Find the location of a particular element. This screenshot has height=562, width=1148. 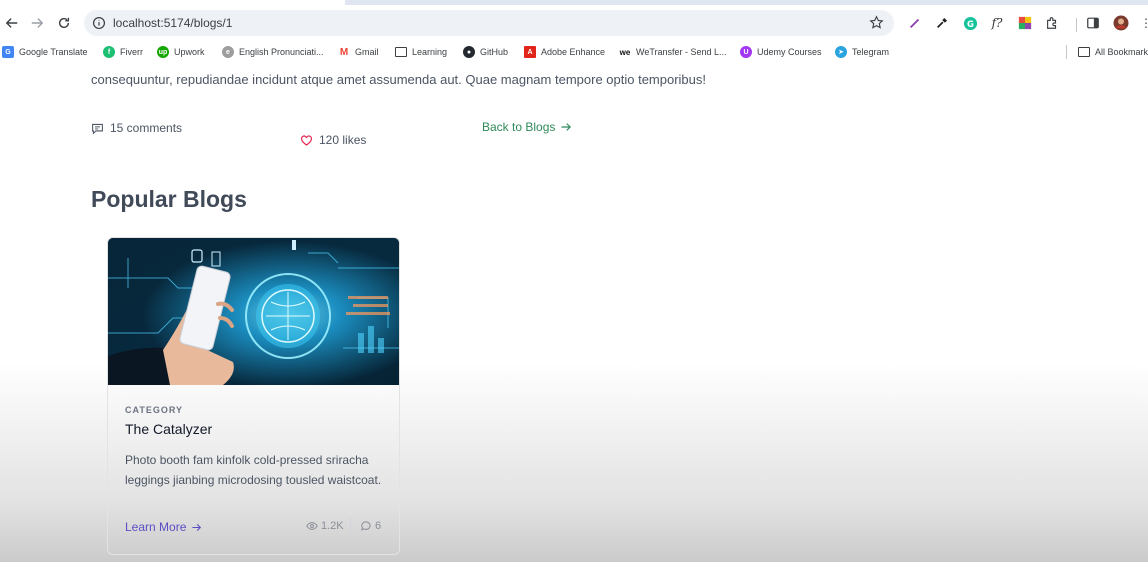

bookmark-adobe-enhance: A Adobe Enhance is located at coordinates (564, 52).